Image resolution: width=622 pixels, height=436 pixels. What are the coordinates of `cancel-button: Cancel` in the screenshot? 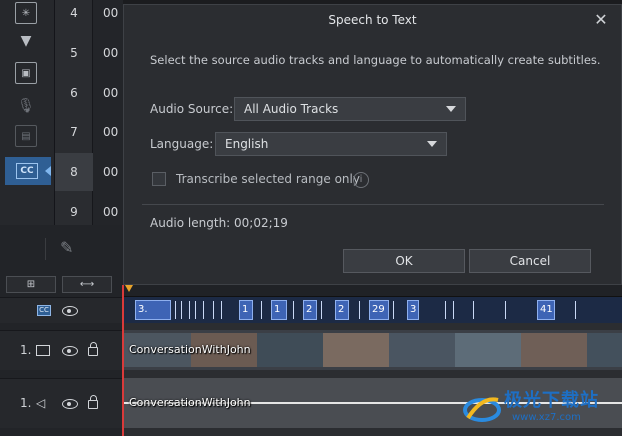 It's located at (530, 261).